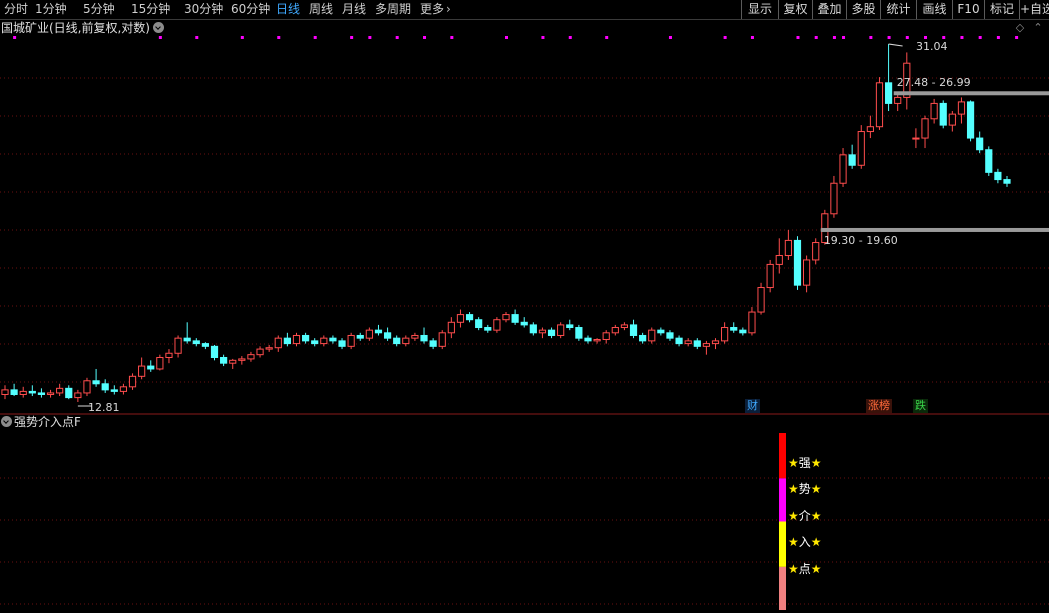 Image resolution: width=1049 pixels, height=613 pixels. Describe the element at coordinates (321, 9) in the screenshot. I see `period-tab-weekly: 周线` at that location.